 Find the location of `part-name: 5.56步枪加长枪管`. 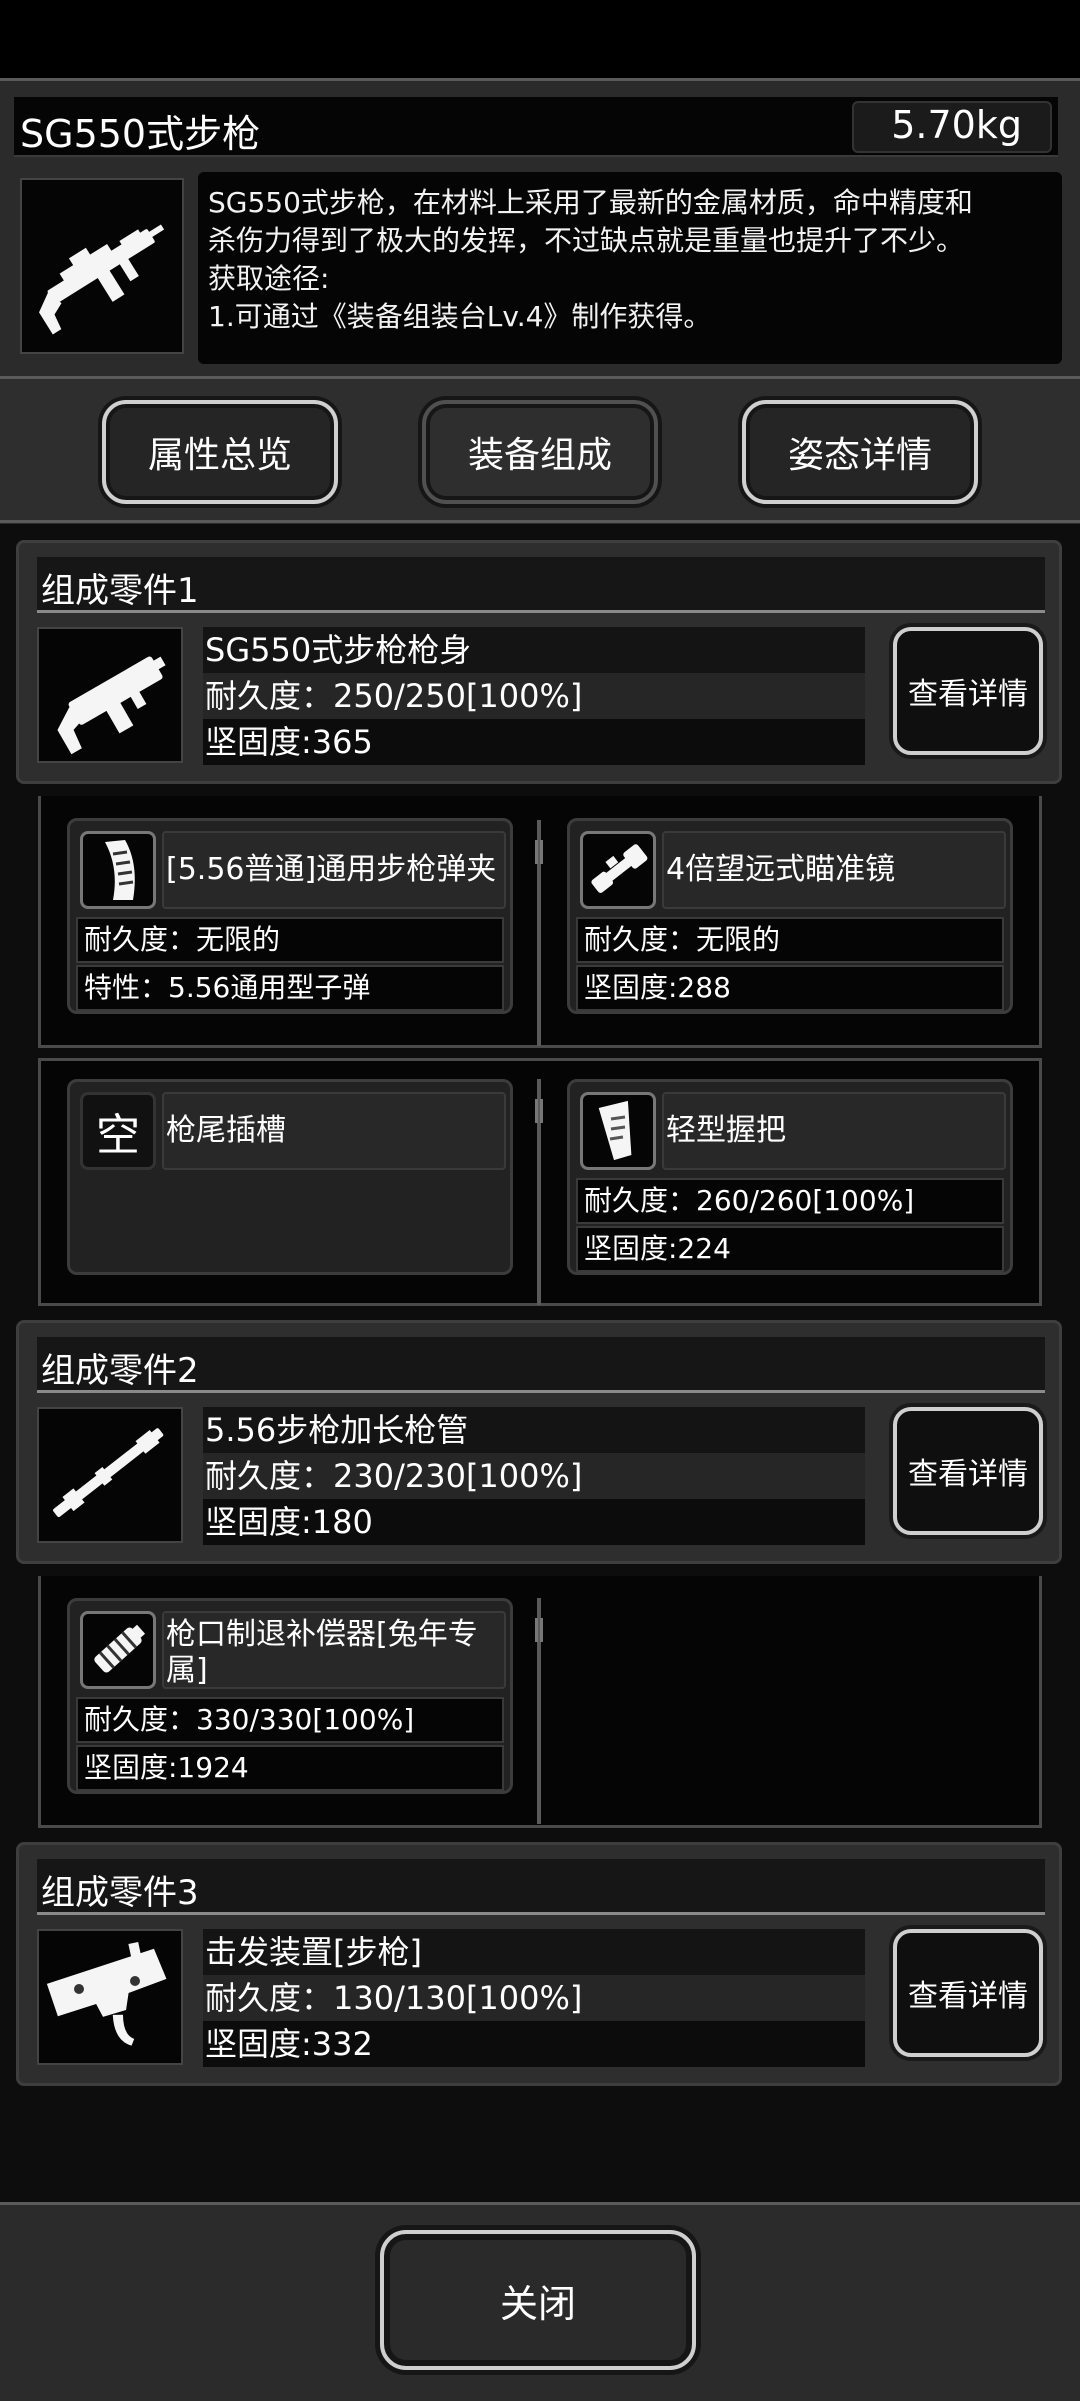

part-name: 5.56步枪加长枪管 is located at coordinates (534, 1430).